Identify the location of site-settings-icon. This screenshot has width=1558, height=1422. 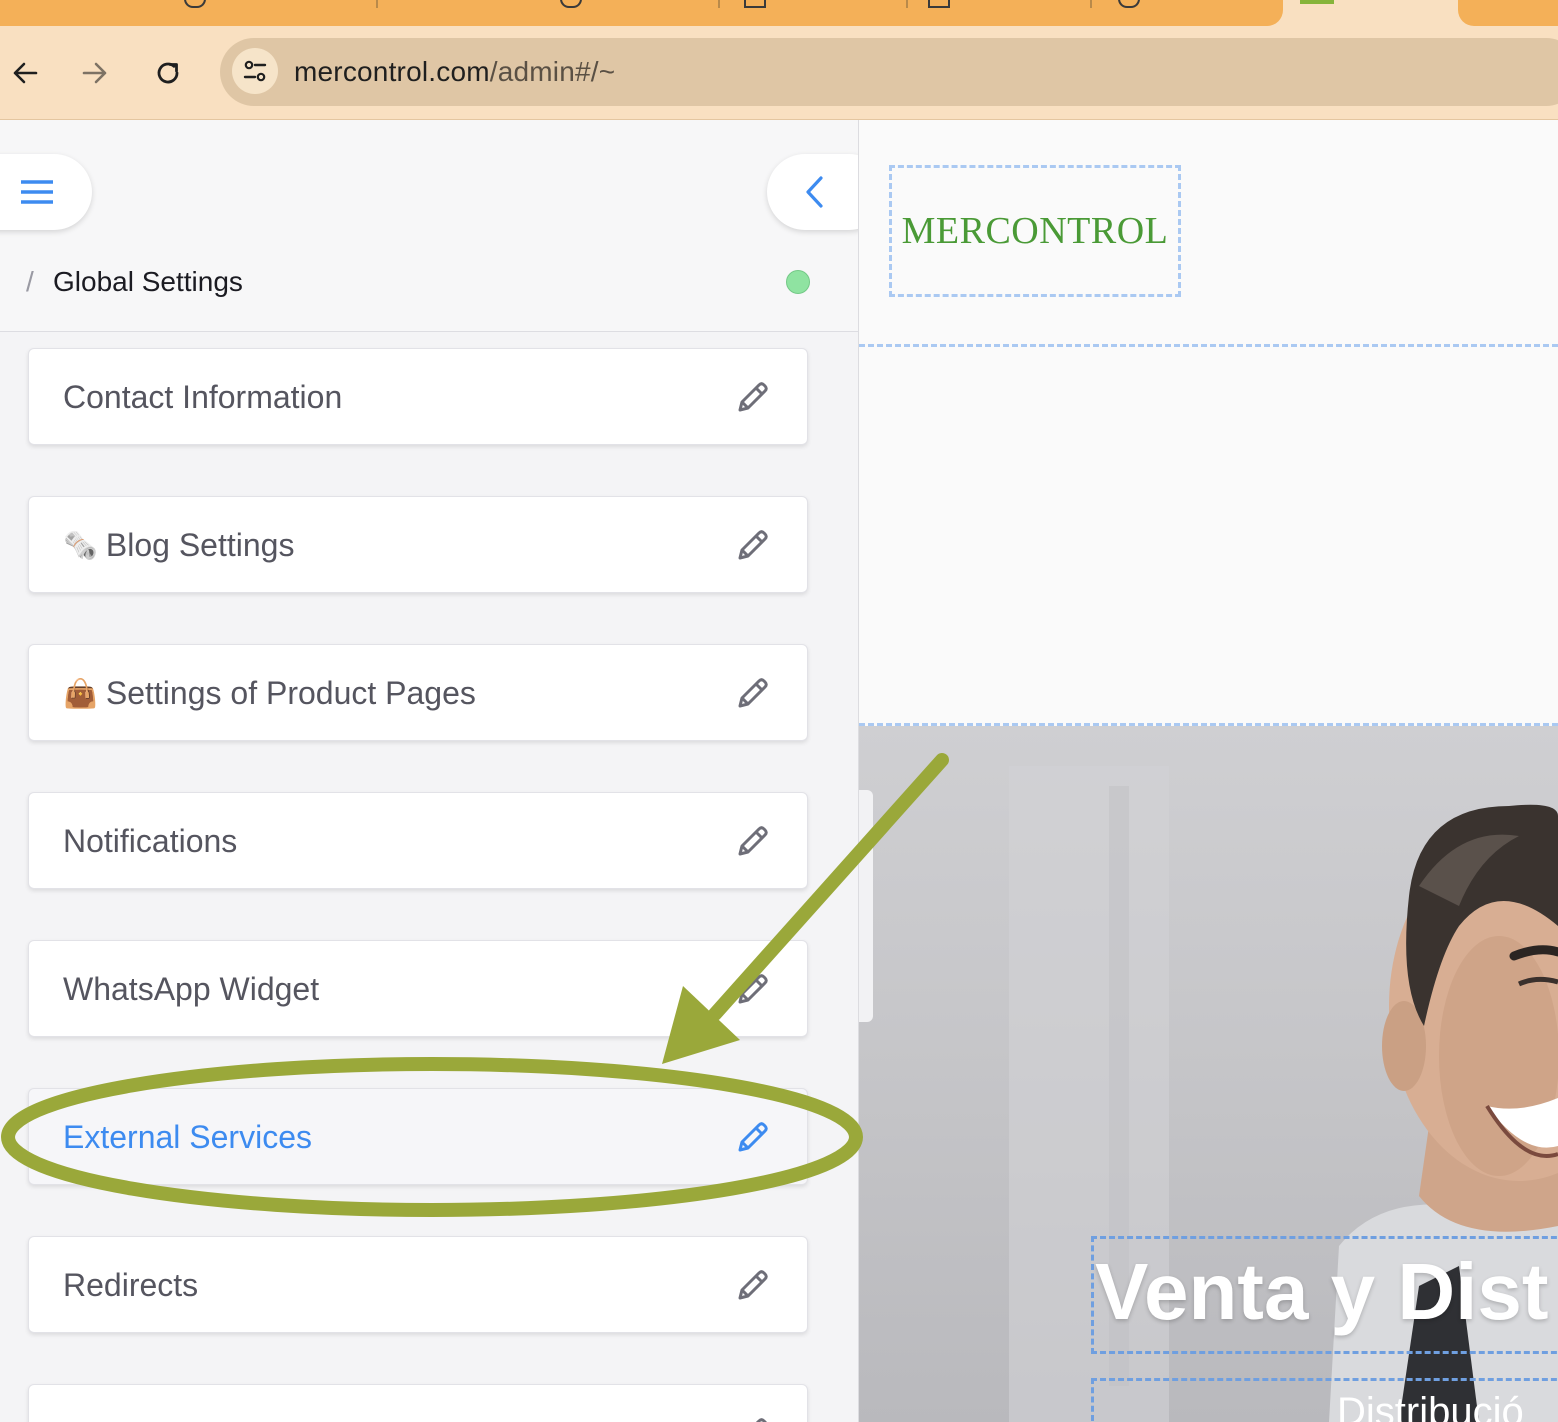
(255, 71).